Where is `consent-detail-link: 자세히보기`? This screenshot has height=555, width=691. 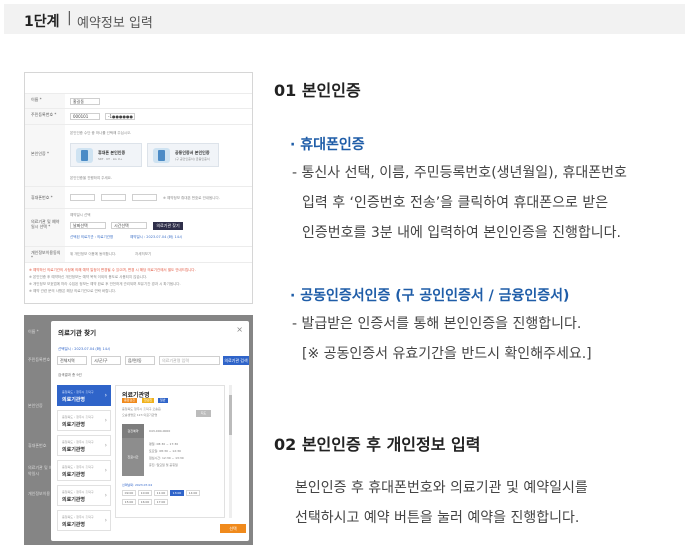
consent-detail-link: 자세히보기 is located at coordinates (143, 254).